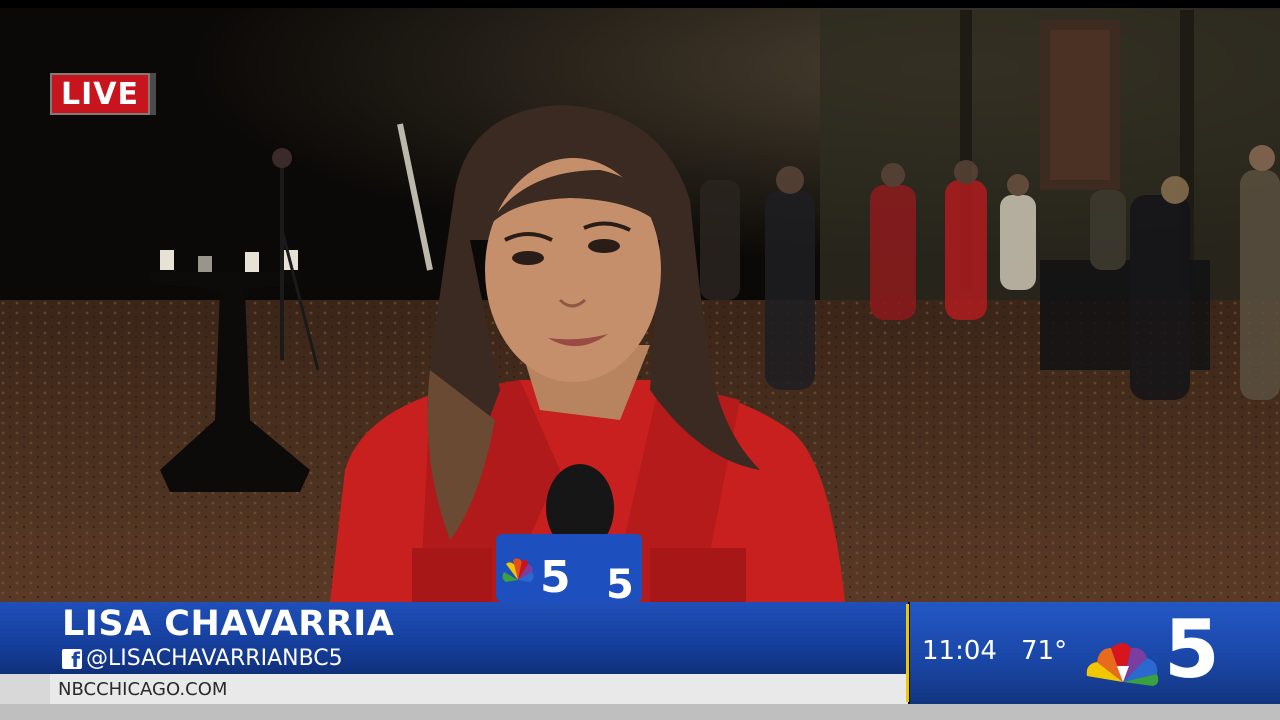  What do you see at coordinates (959, 651) in the screenshot?
I see `clock-time: 11:04` at bounding box center [959, 651].